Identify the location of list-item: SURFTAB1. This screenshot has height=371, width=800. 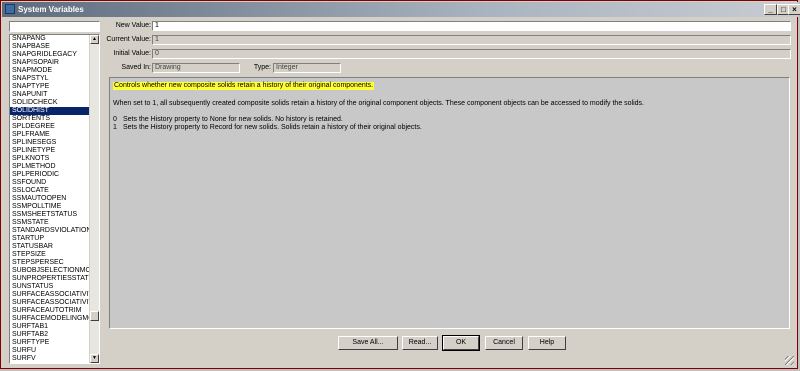
(50, 327).